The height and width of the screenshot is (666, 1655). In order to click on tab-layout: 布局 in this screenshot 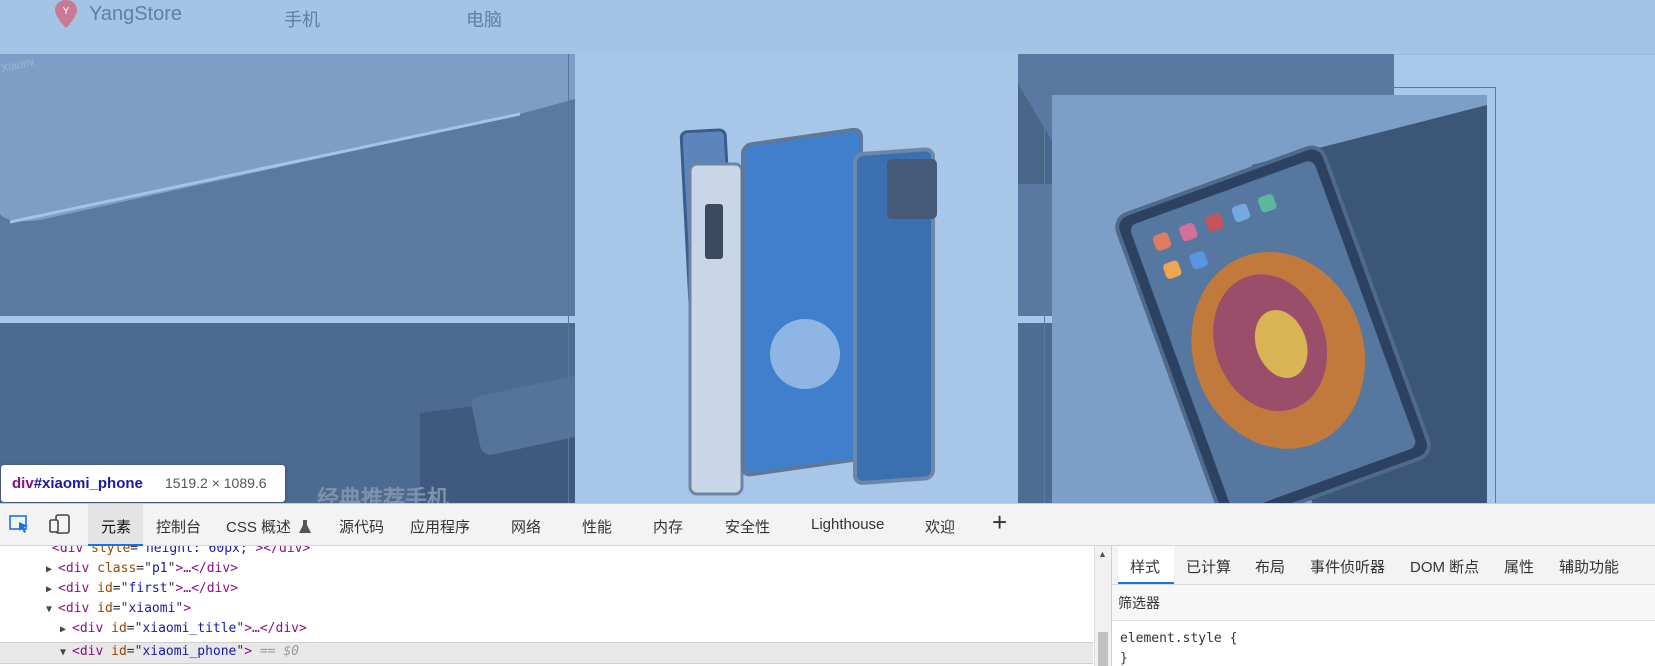, I will do `click(1270, 566)`.